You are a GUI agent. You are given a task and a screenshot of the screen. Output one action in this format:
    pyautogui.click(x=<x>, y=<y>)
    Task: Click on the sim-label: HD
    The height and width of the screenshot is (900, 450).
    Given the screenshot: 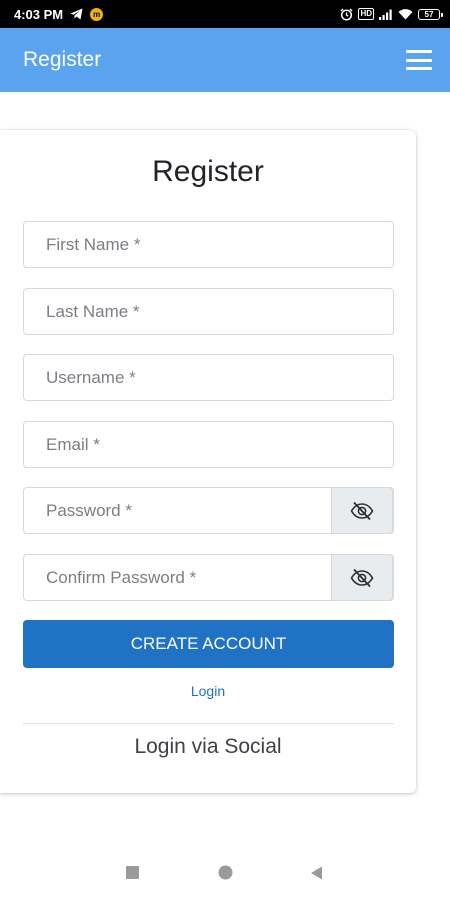 What is the action you would take?
    pyautogui.click(x=366, y=14)
    